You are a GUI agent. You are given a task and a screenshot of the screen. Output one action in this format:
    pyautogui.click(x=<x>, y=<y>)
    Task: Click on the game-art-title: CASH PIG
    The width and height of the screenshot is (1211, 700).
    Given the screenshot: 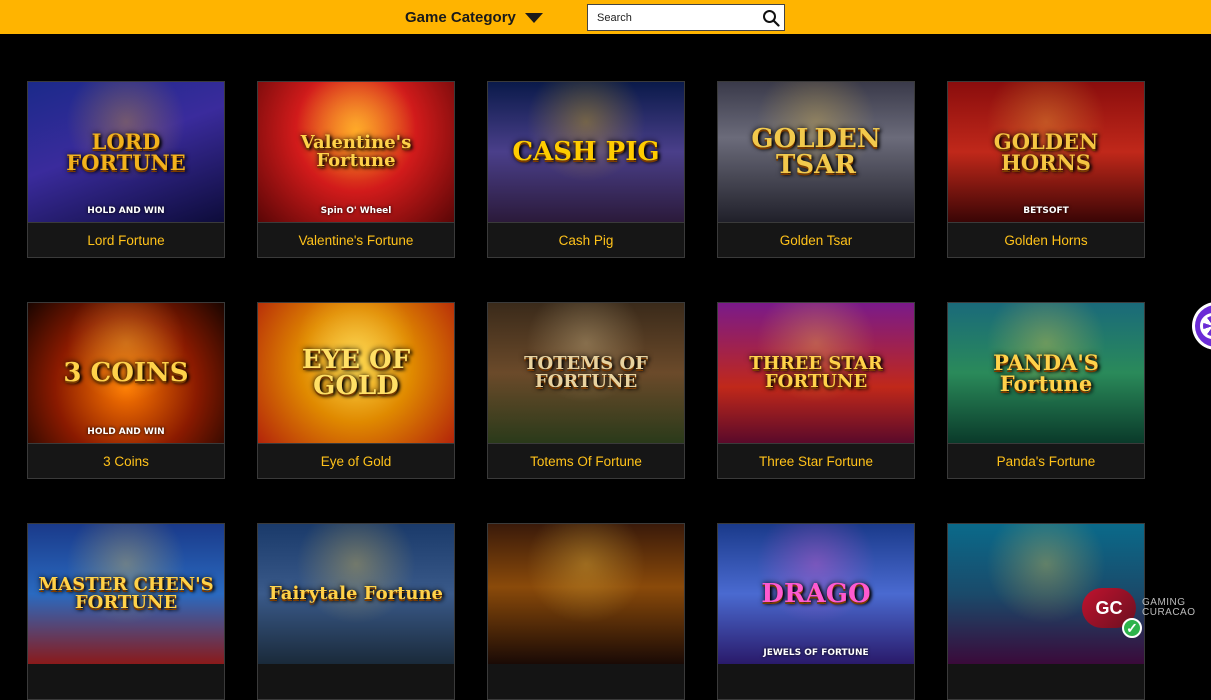 What is the action you would take?
    pyautogui.click(x=586, y=152)
    